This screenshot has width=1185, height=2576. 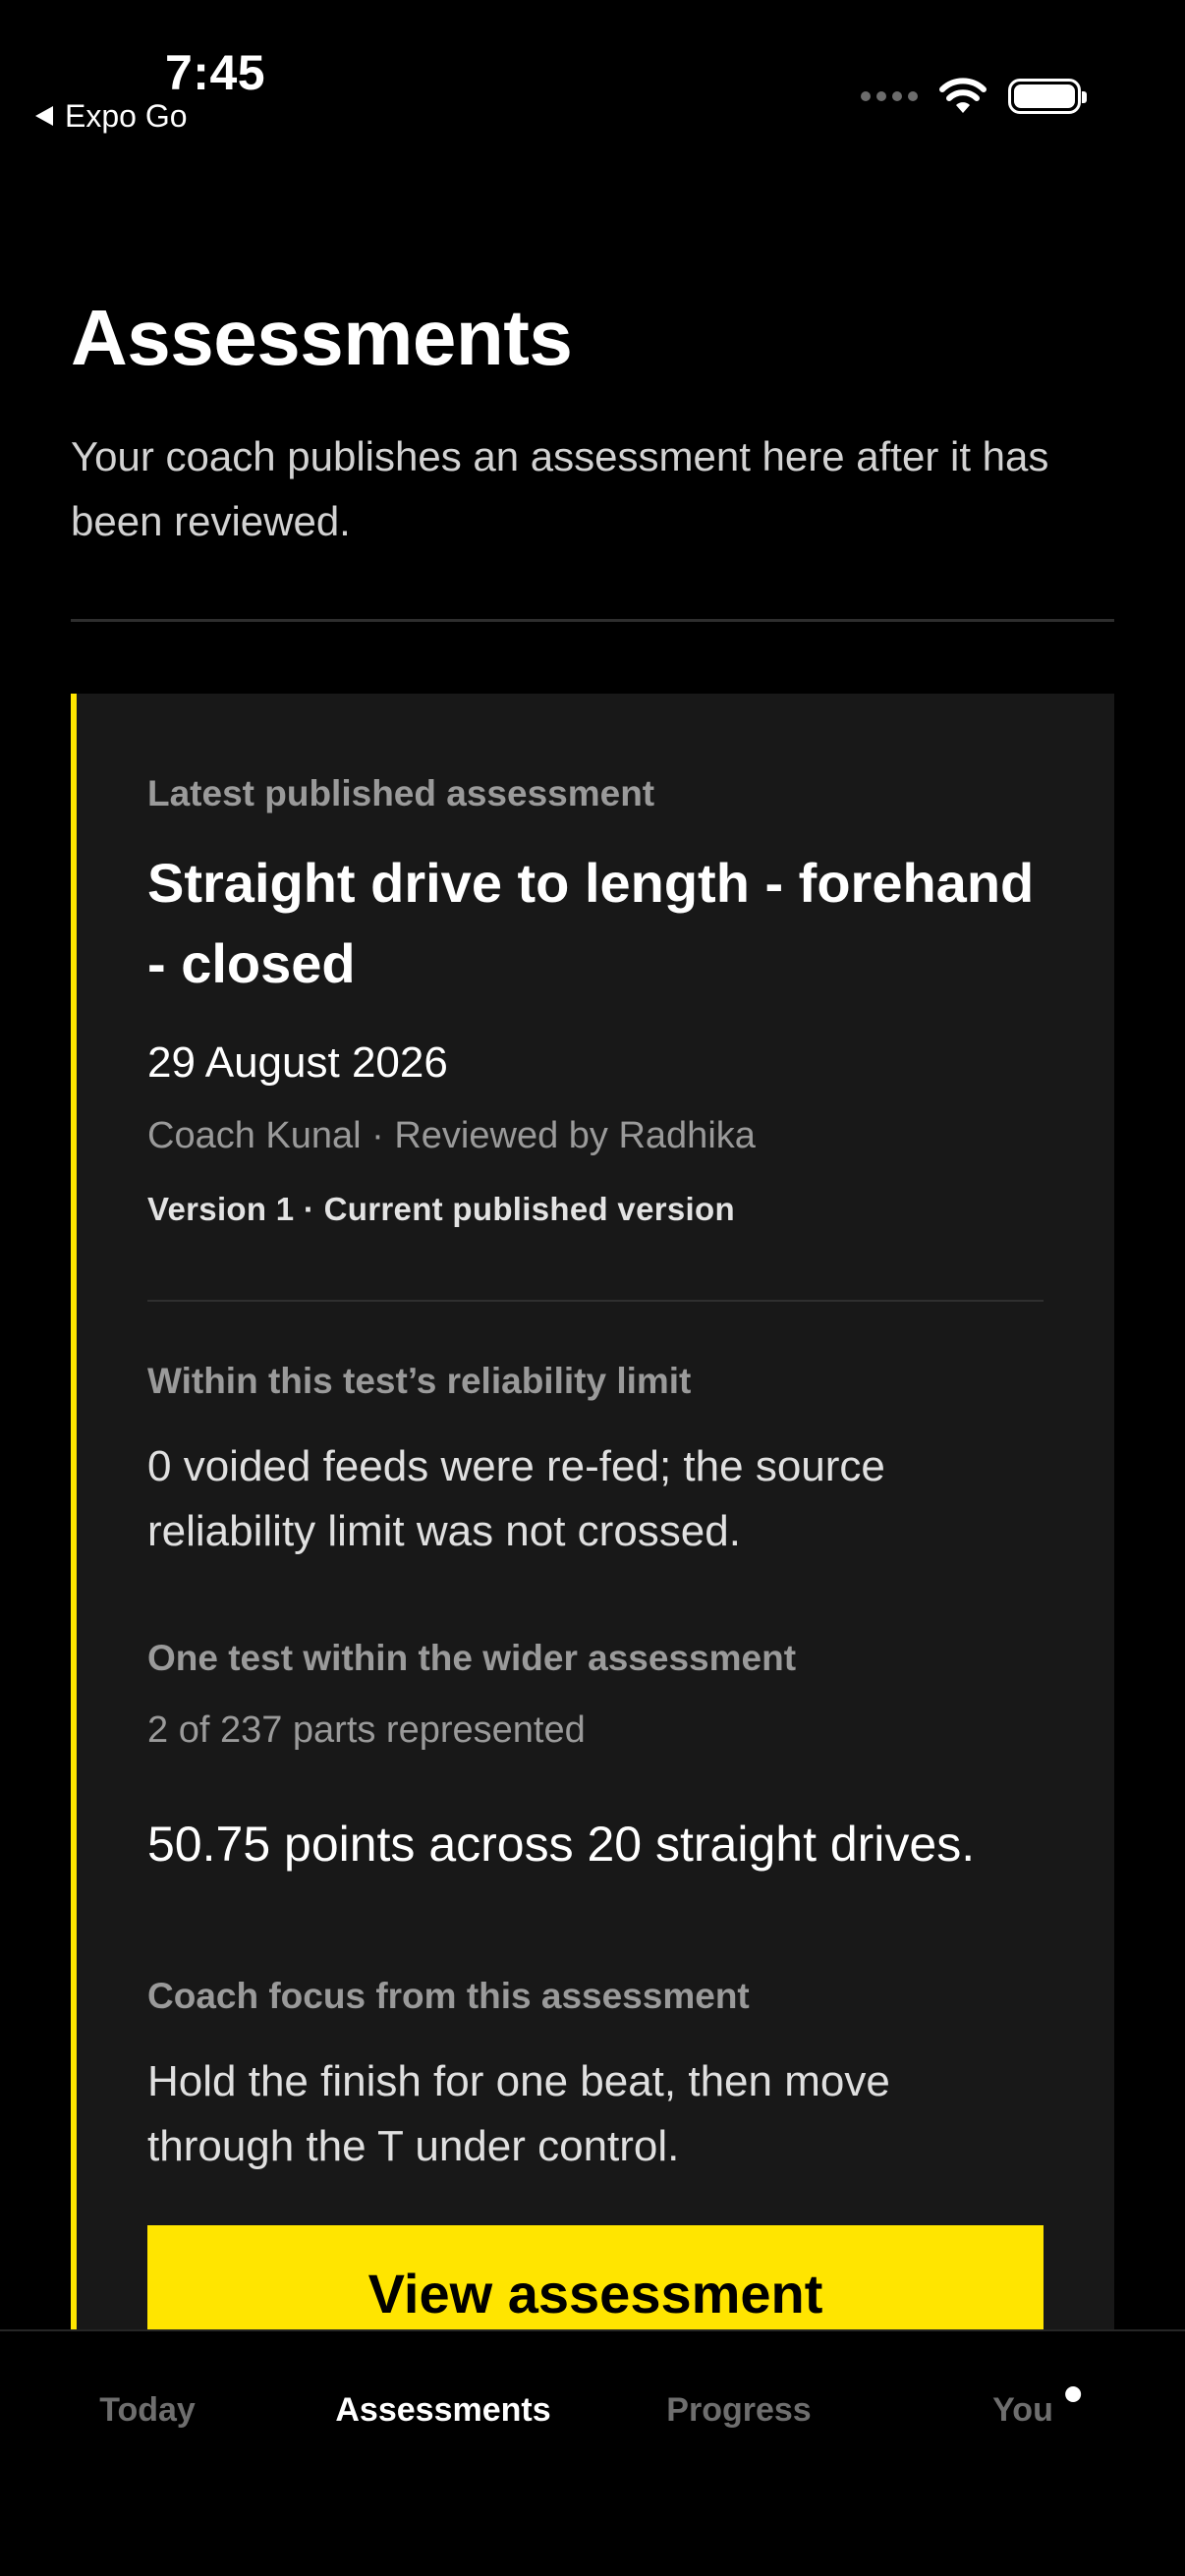 What do you see at coordinates (472, 1658) in the screenshot?
I see `scope-heading: One test within the wider assessment` at bounding box center [472, 1658].